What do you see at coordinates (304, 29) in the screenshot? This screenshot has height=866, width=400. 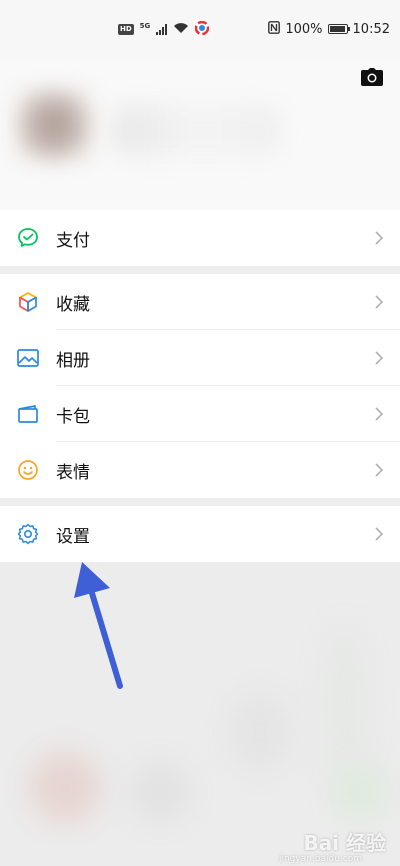 I see `battery-percent: 100%` at bounding box center [304, 29].